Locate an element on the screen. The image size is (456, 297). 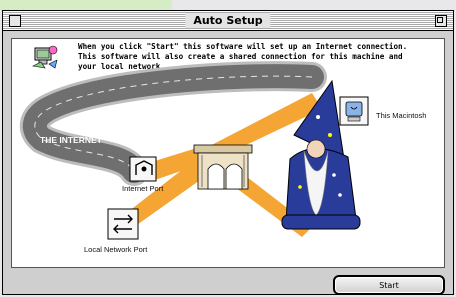
internet-port-label: Internet Port is located at coordinates (143, 188).